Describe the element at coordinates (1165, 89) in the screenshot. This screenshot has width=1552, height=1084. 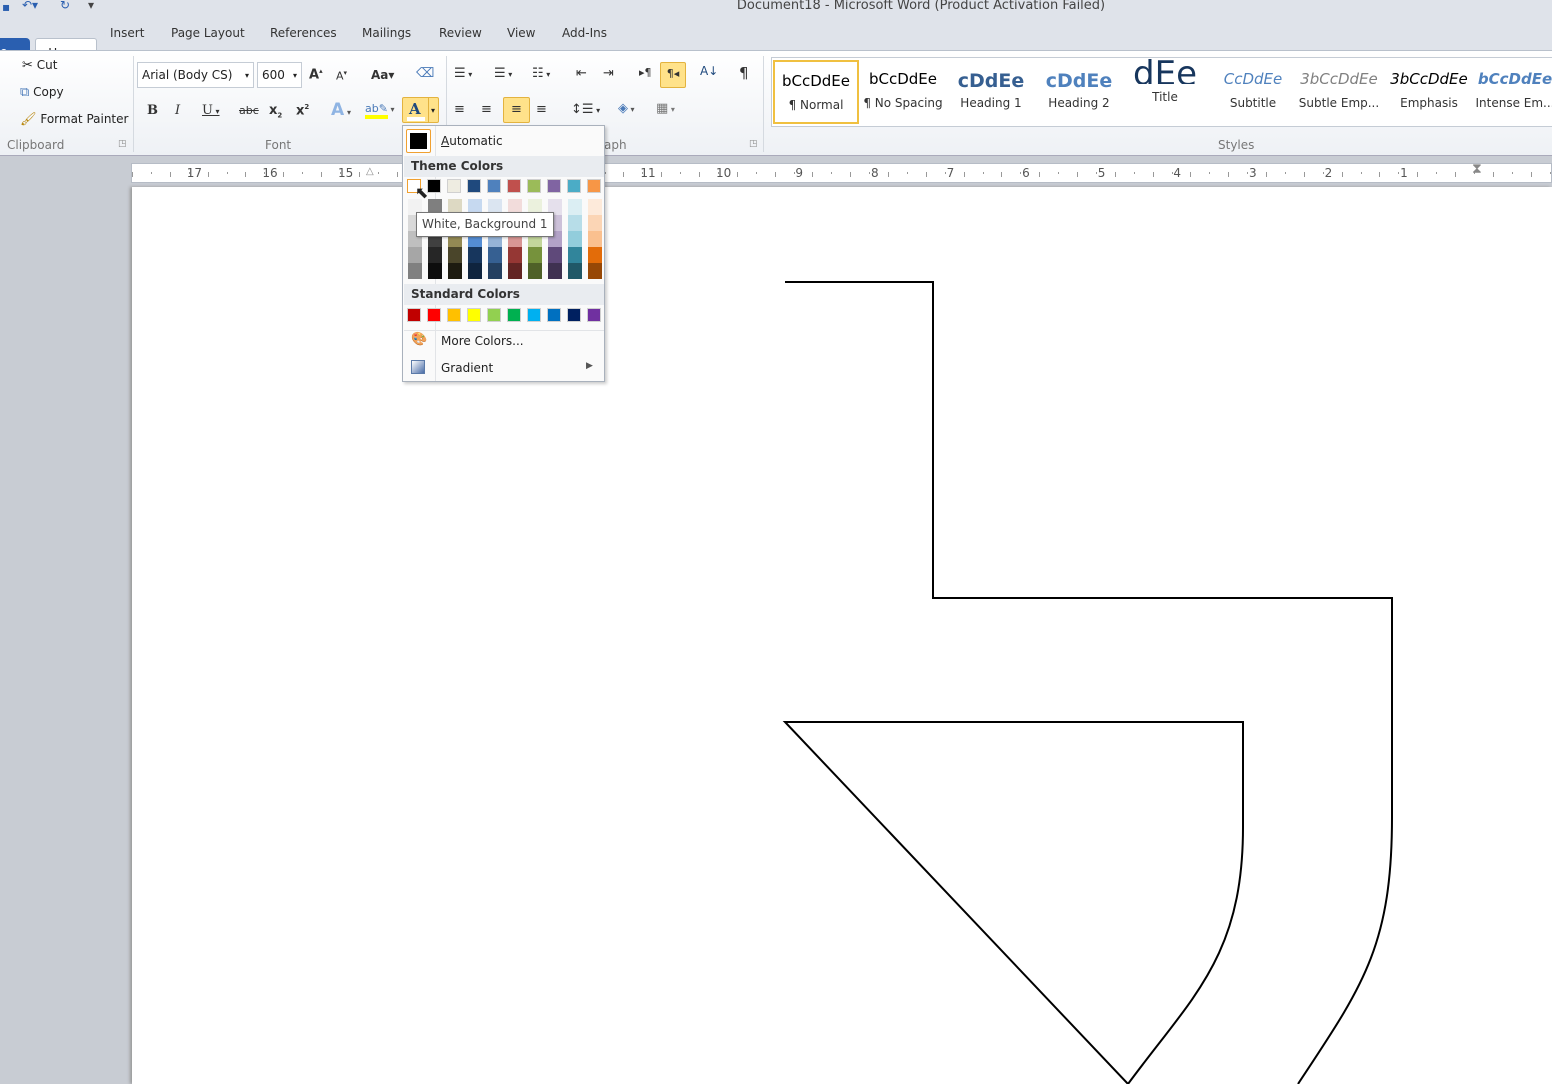
I see `style-title: dEe Title` at that location.